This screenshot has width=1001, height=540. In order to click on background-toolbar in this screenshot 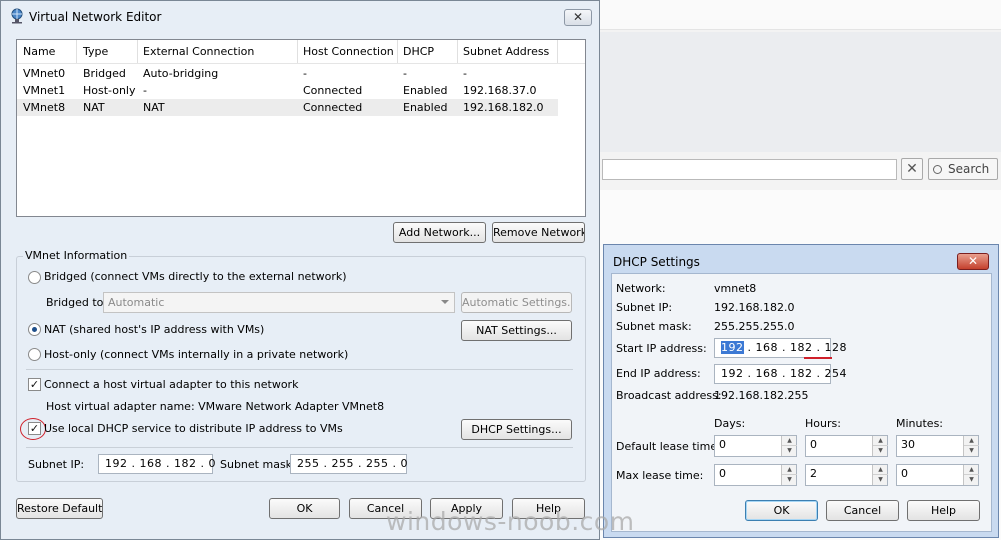, I will do `click(800, 15)`.